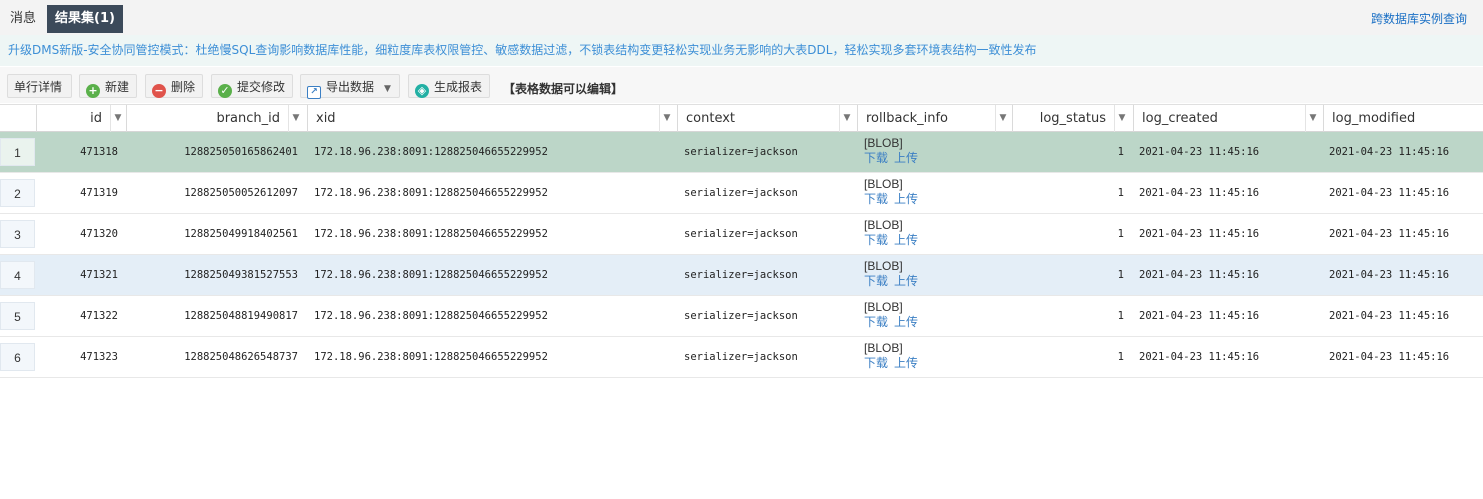  What do you see at coordinates (926, 118) in the screenshot?
I see `column-header-rollback-info: rollback_info` at bounding box center [926, 118].